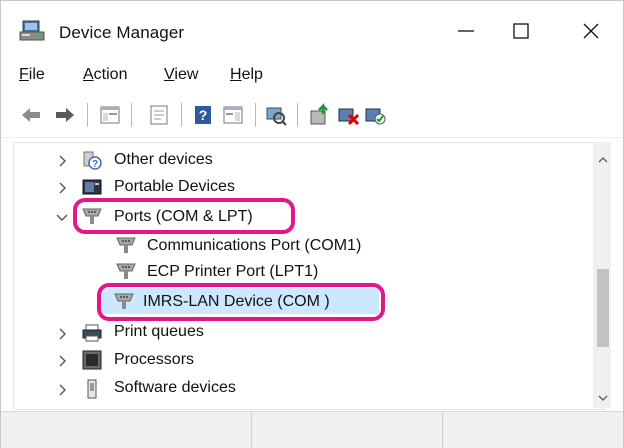 Image resolution: width=624 pixels, height=448 pixels. Describe the element at coordinates (154, 359) in the screenshot. I see `tree-item-label: Processors` at that location.